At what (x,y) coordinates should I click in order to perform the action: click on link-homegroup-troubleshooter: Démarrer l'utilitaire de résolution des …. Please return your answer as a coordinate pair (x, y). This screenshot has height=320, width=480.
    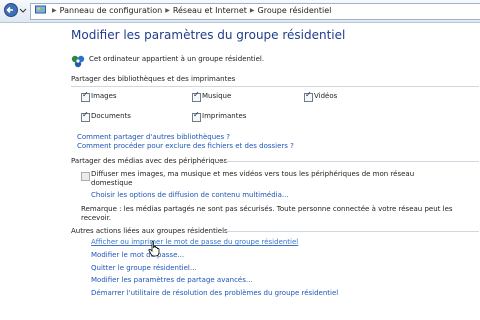
    Looking at the image, I should click on (214, 293).